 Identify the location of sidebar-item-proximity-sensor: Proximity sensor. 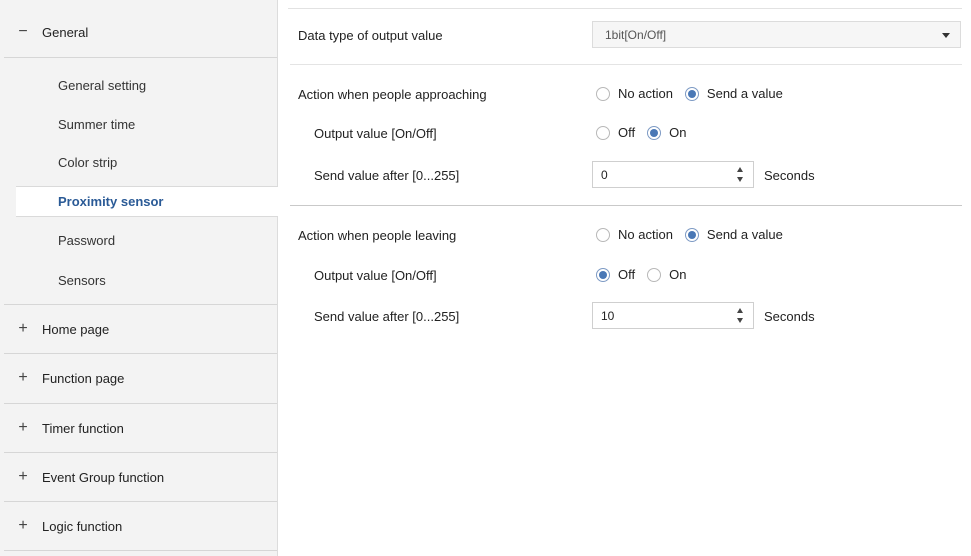
(147, 201).